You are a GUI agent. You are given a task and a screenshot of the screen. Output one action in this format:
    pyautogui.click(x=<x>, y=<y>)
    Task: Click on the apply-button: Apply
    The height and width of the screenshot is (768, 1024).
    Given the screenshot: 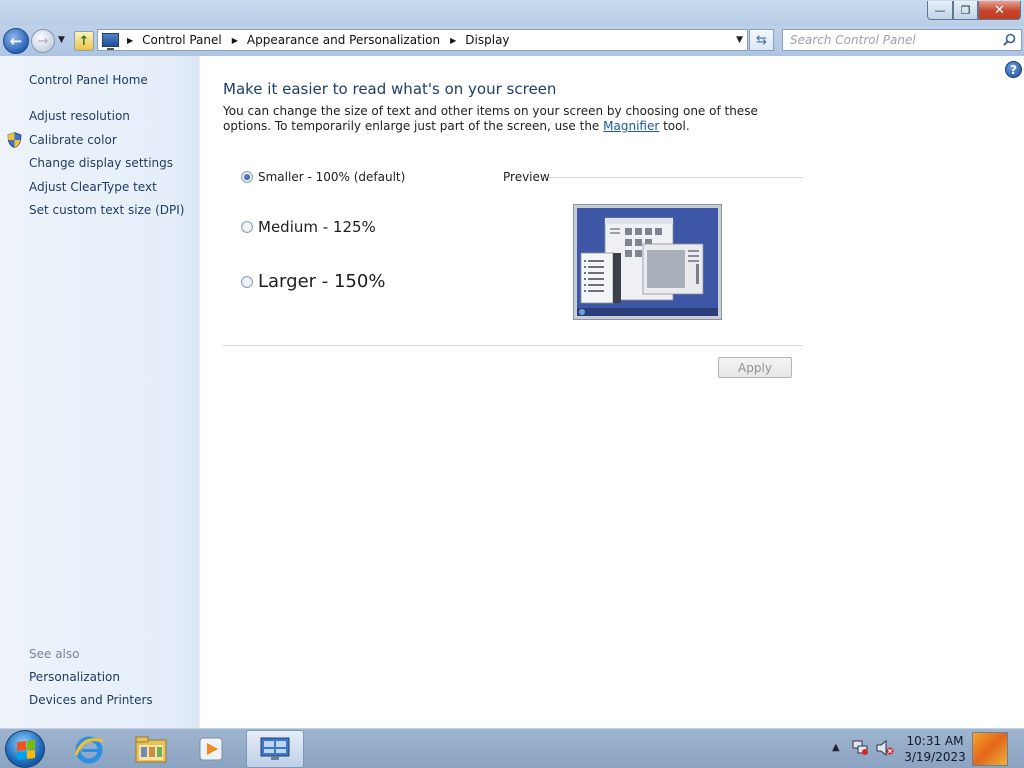 What is the action you would take?
    pyautogui.click(x=755, y=367)
    